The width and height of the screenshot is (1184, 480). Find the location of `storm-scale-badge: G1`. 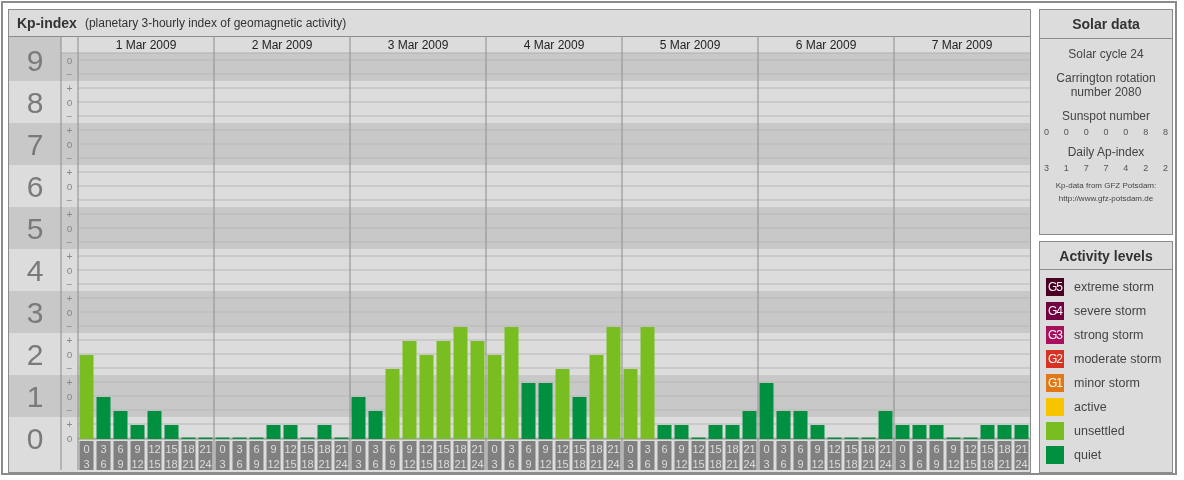

storm-scale-badge: G1 is located at coordinates (1055, 383).